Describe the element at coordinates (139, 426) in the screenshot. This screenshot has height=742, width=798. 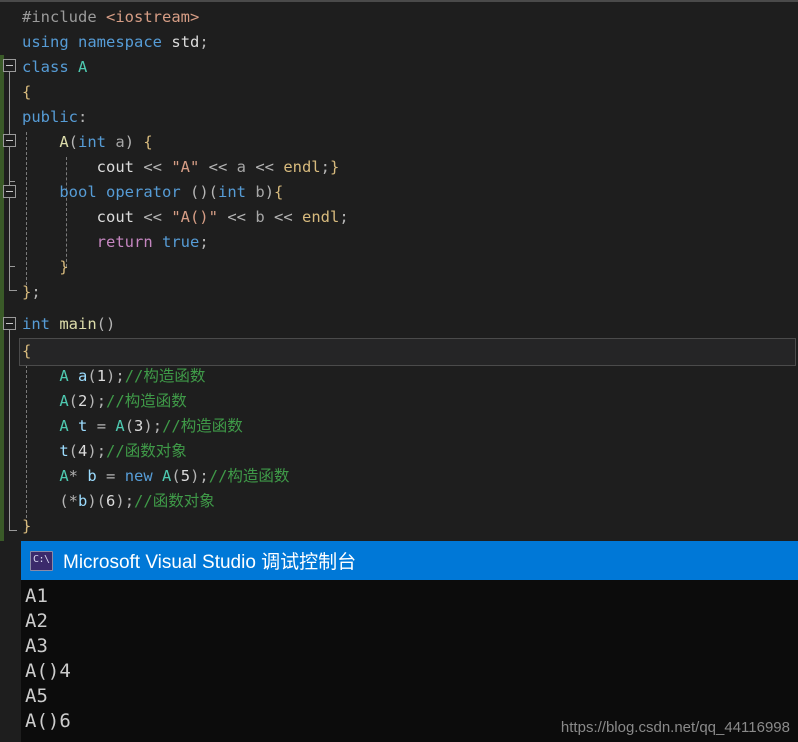
I see `code-token: 3` at that location.